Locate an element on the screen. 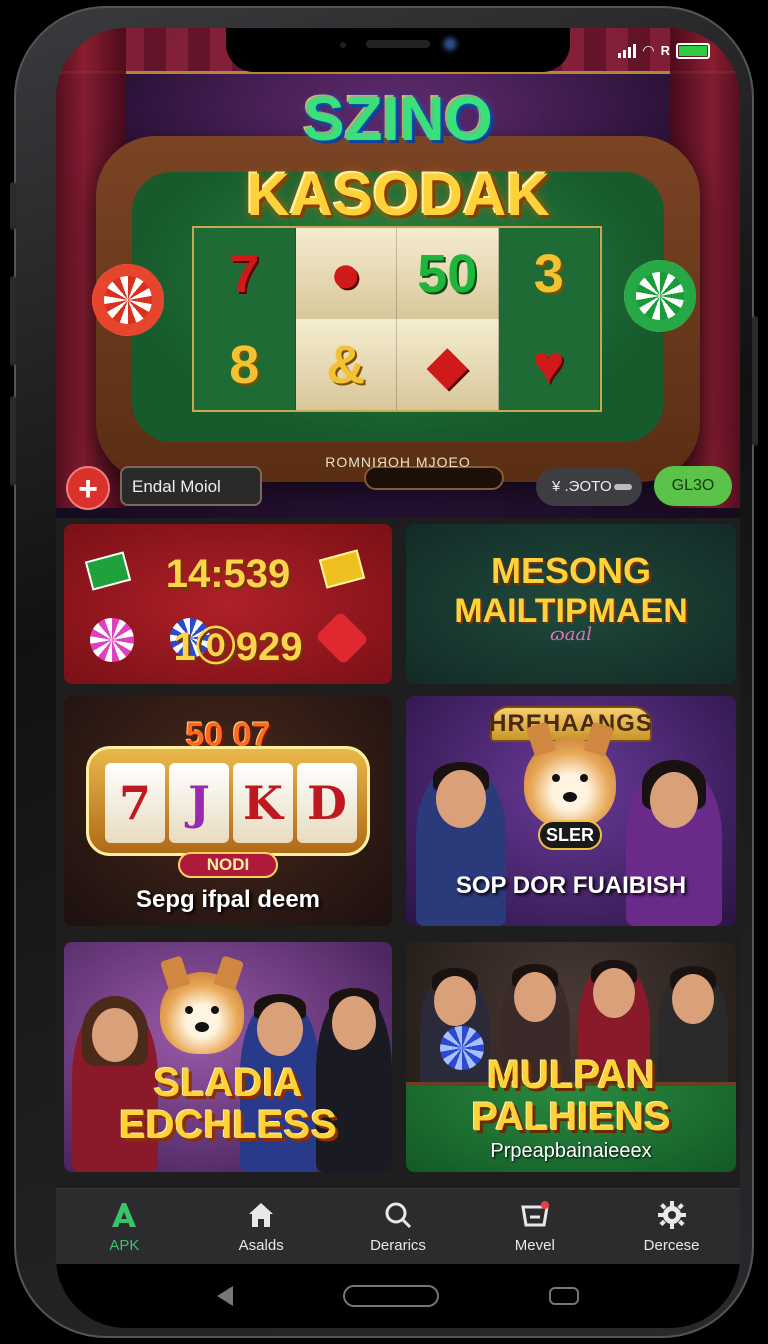  slot-machine-card: 50 07 7JKD NODI Sepg ifpal deem is located at coordinates (228, 811).